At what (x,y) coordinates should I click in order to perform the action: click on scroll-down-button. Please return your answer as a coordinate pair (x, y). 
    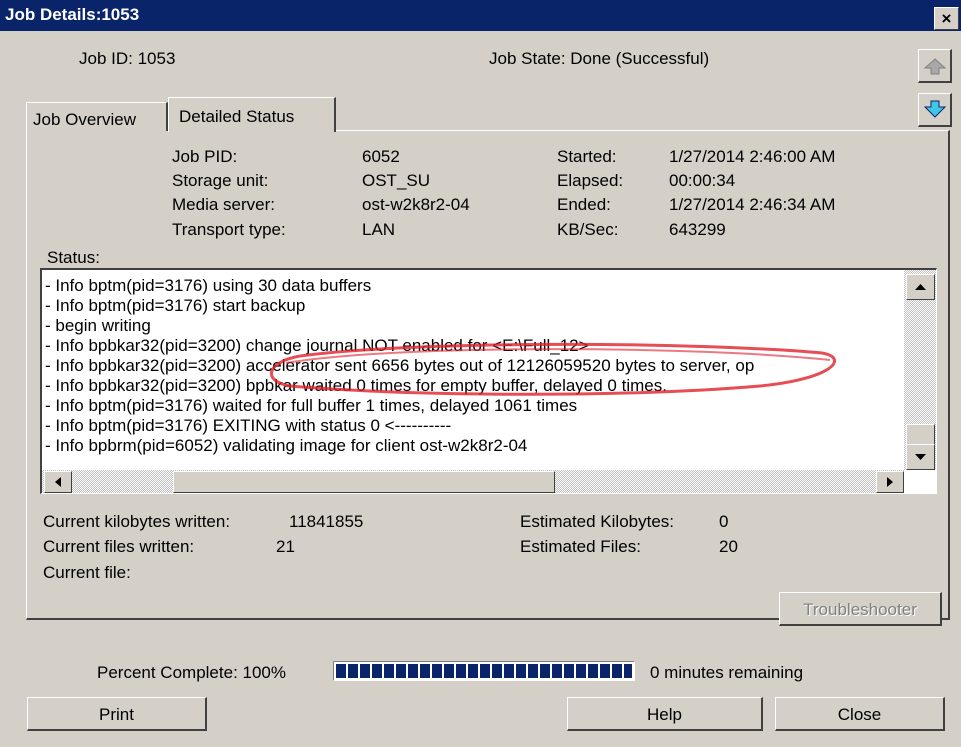
    Looking at the image, I should click on (920, 457).